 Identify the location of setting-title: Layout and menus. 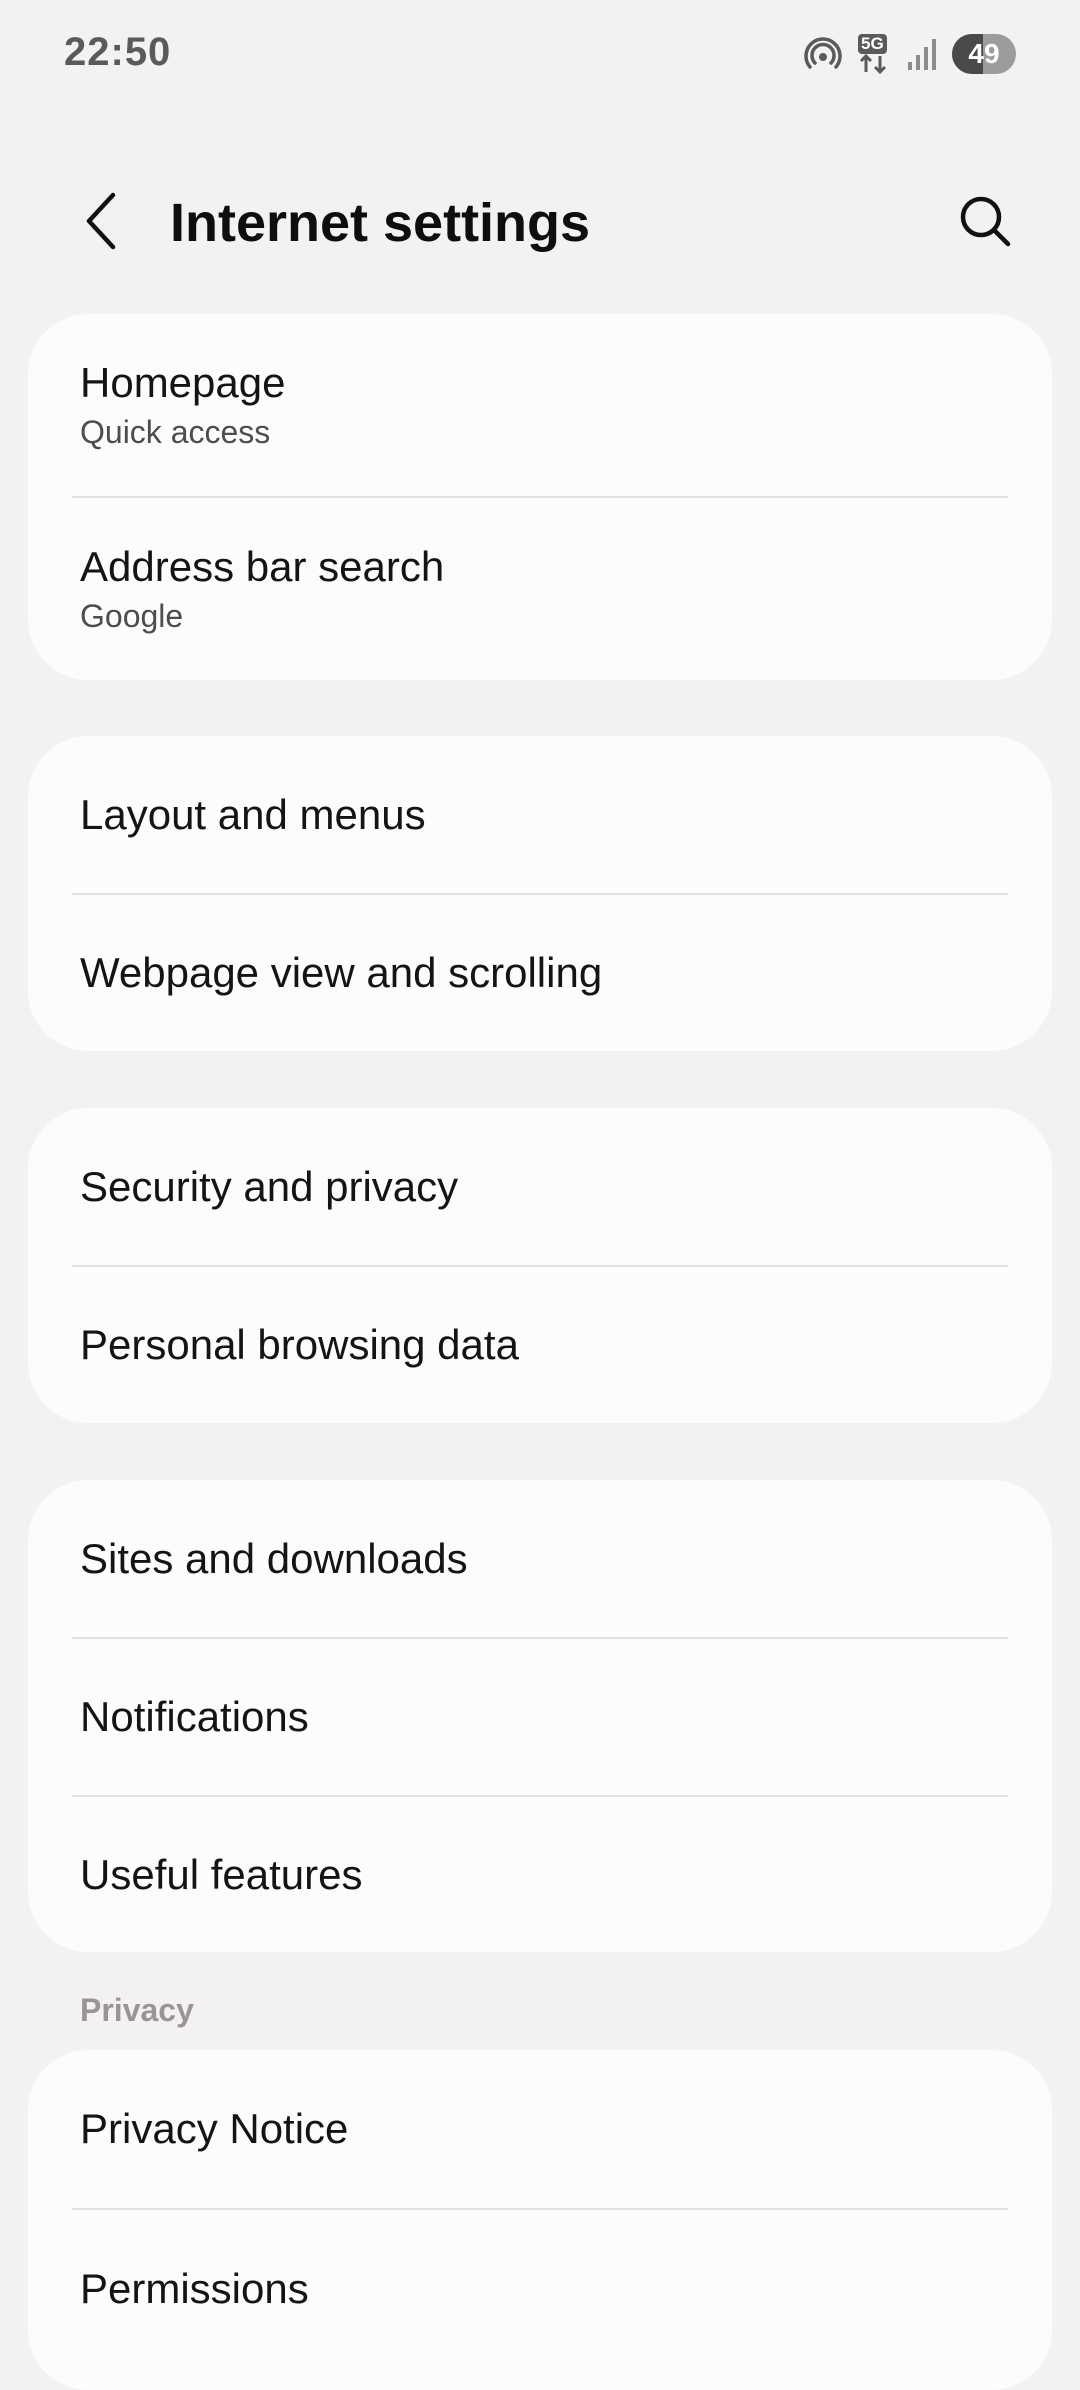
(253, 814).